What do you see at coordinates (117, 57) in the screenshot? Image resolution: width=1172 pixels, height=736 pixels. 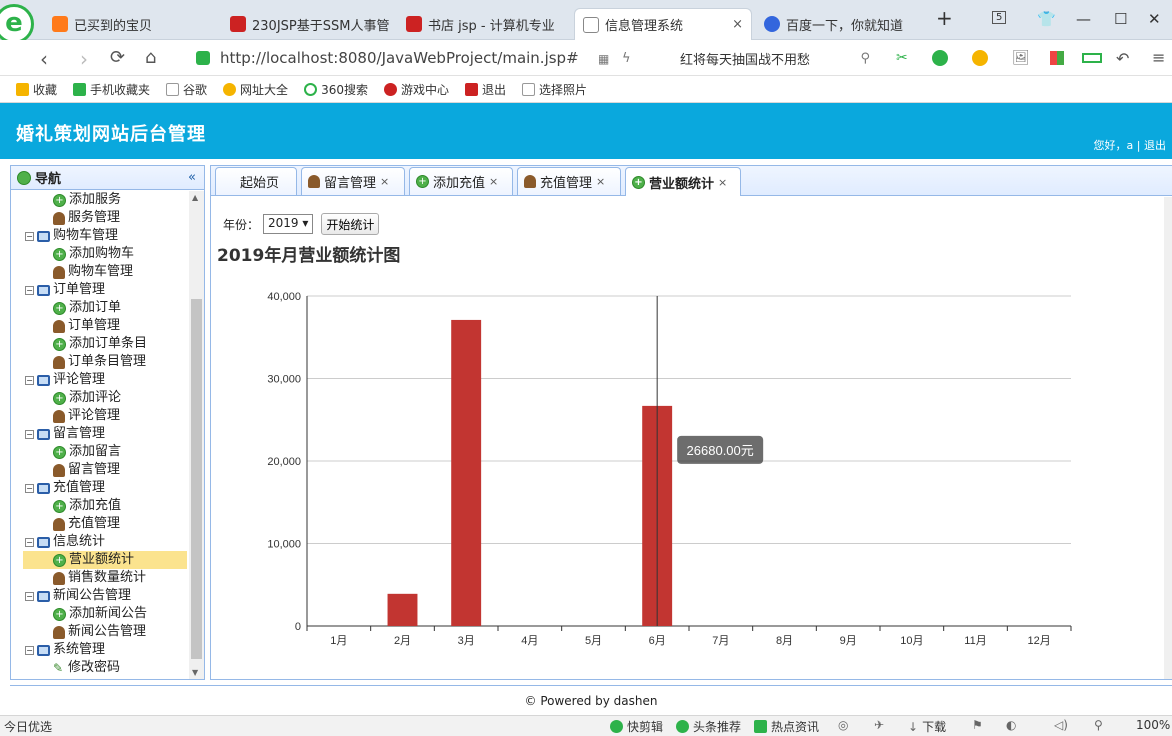 I see `reload-icon: ⟳` at bounding box center [117, 57].